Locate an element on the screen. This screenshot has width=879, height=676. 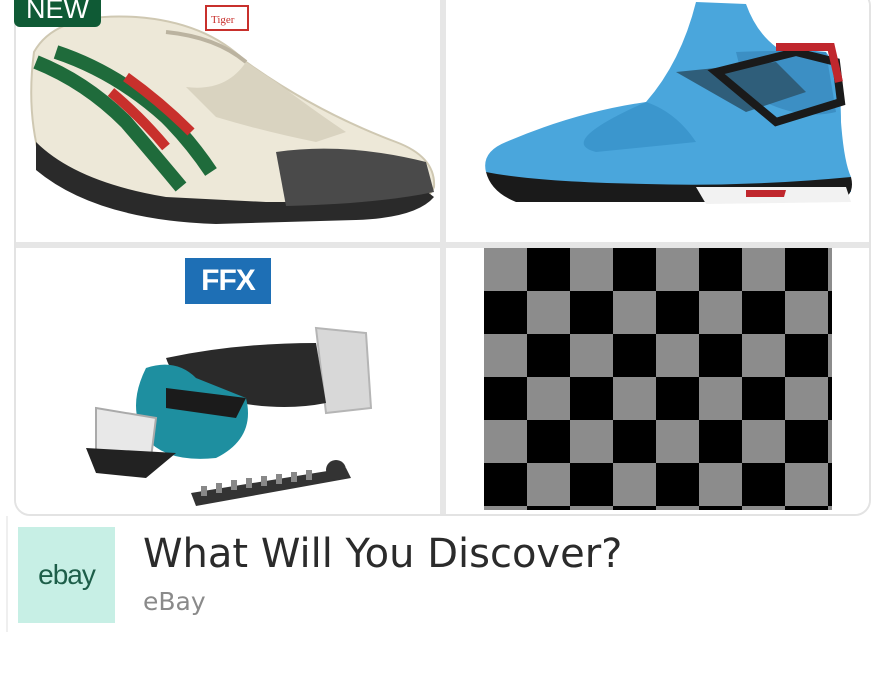
ad-info: ebay What Will You Discover? eBay is located at coordinates (368, 575).